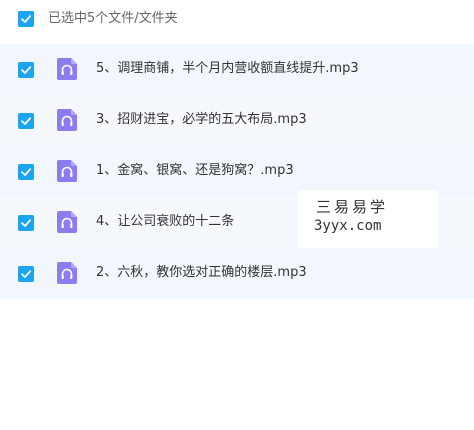 This screenshot has width=474, height=430. What do you see at coordinates (227, 68) in the screenshot?
I see `file-name: 5、调理商铺，半个月内营收额直线提升.mp3` at bounding box center [227, 68].